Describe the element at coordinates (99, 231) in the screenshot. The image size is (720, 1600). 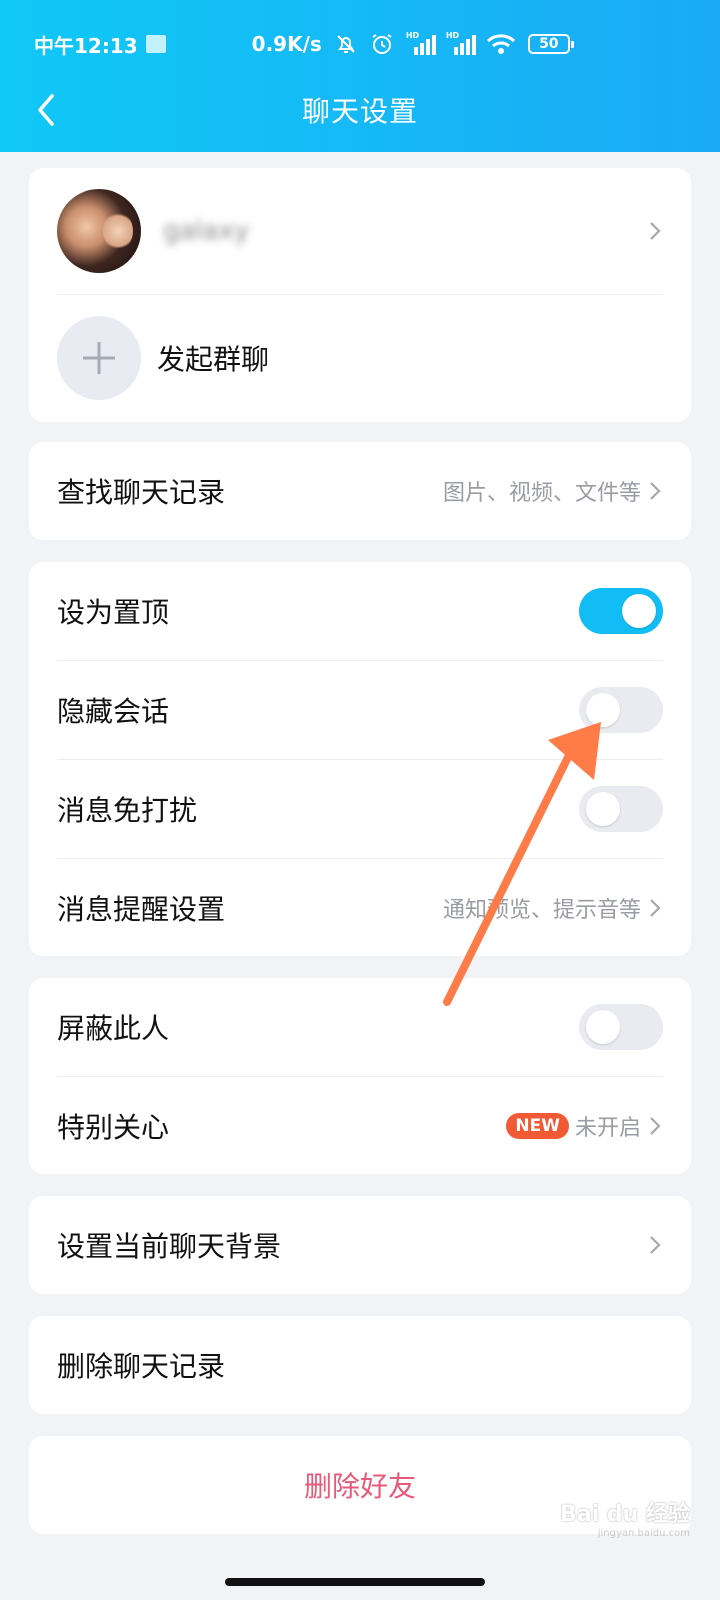
I see `avatar` at that location.